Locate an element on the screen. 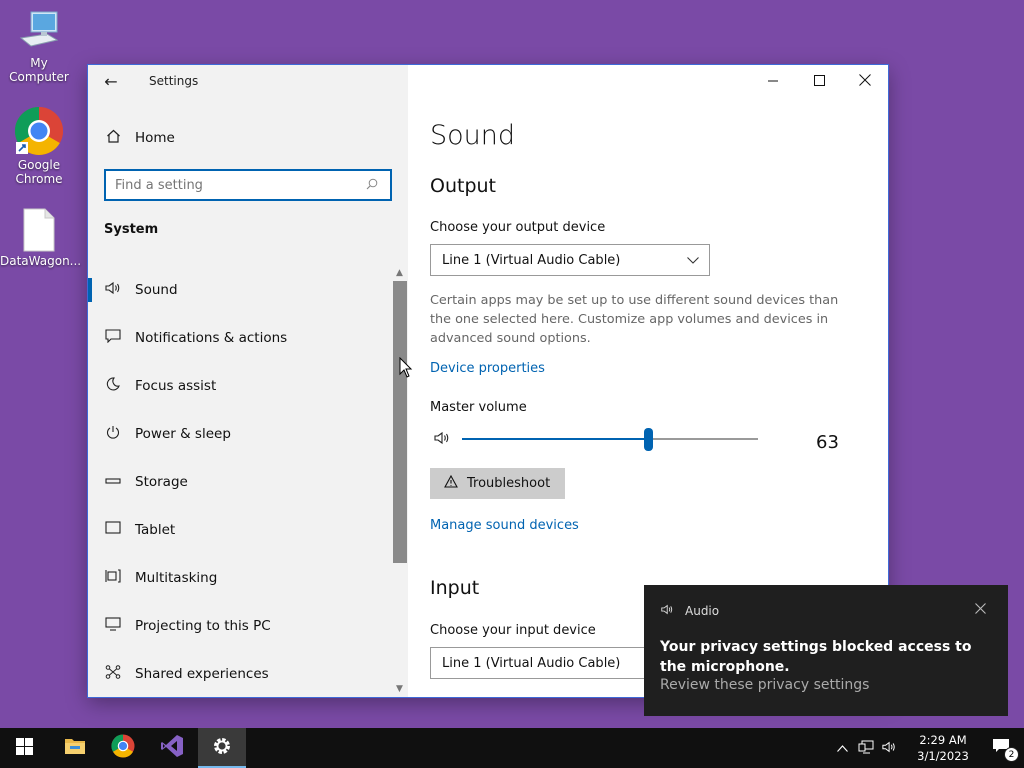 Image resolution: width=1024 pixels, height=768 pixels. clock-date: 3/1/2023 is located at coordinates (943, 756).